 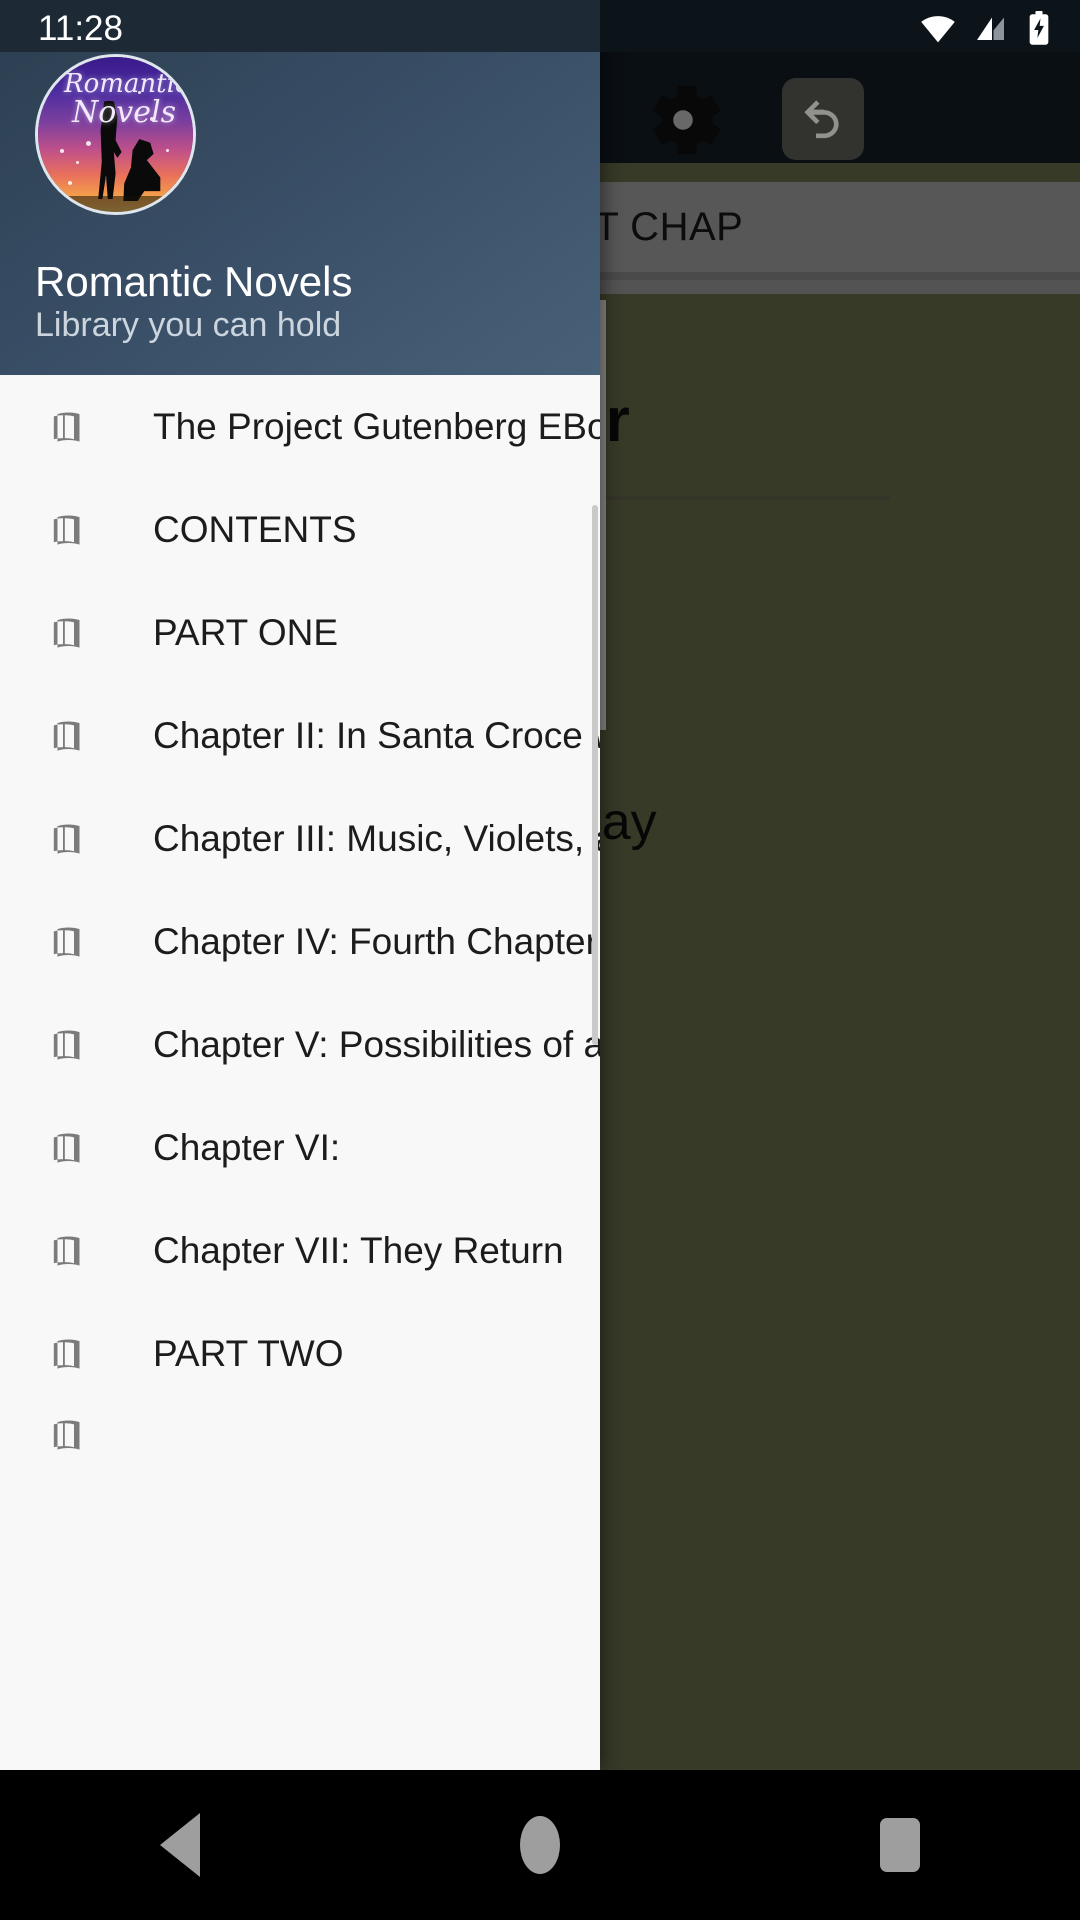 I want to click on drawer-item-3: Chapter II: In Santa Croce with, so click(x=300, y=735).